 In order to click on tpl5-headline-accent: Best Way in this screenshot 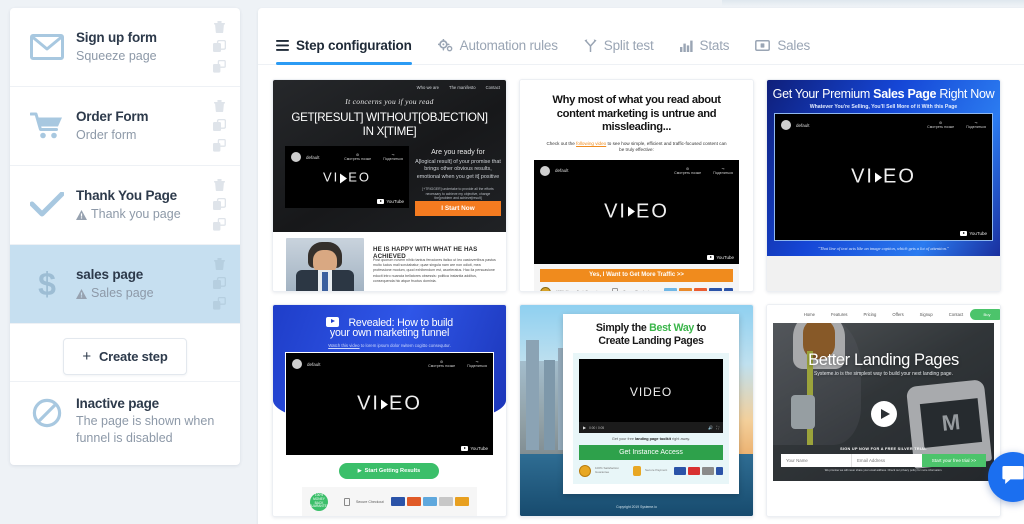, I will do `click(672, 328)`.